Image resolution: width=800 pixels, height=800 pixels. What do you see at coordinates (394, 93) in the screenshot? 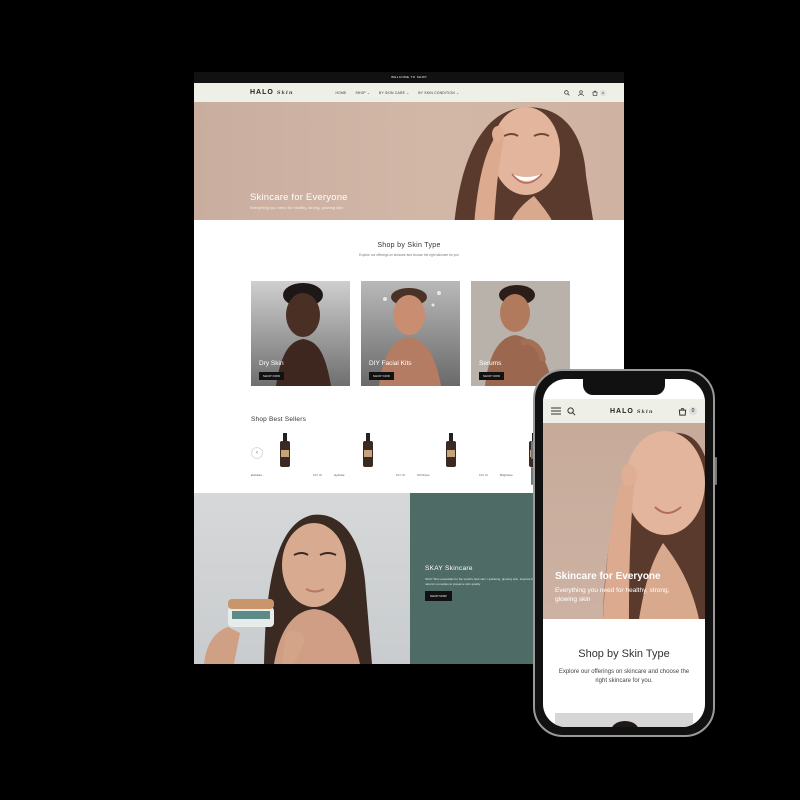
I see `menu-item-by-skin-care: BY SKIN CARE ⌄` at bounding box center [394, 93].